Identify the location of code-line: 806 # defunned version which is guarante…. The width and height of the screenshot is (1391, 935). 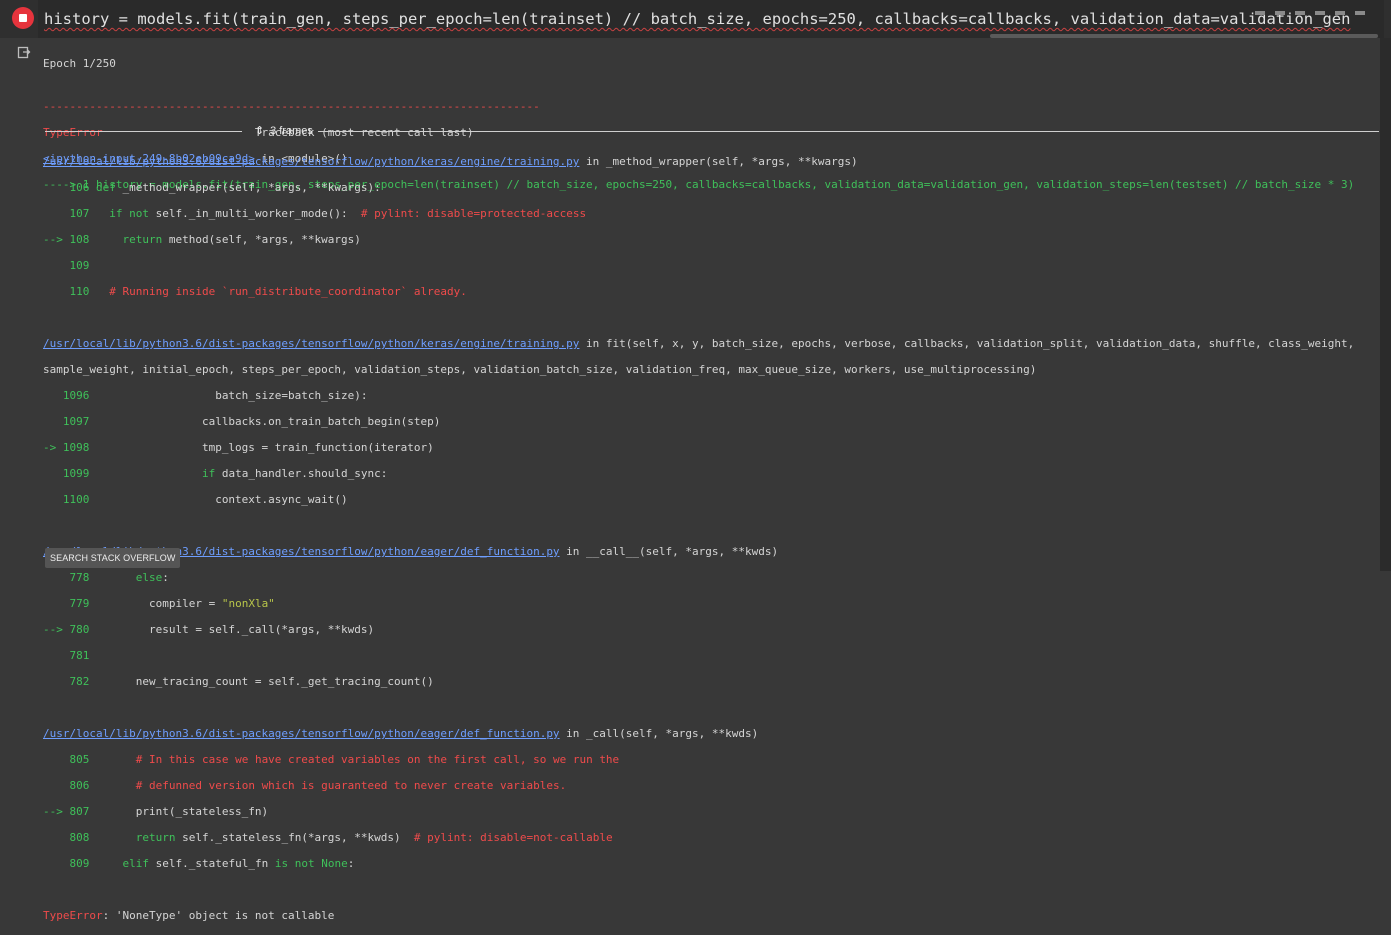
(305, 785).